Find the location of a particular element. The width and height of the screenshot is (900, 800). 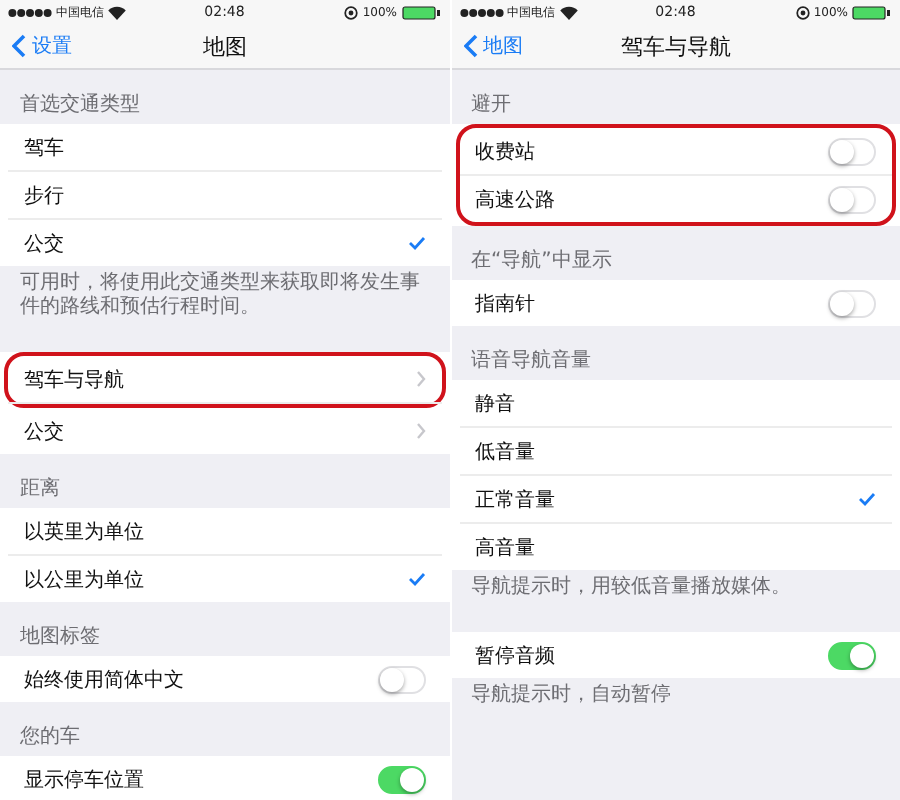

screen-title: 地图 is located at coordinates (224, 46).